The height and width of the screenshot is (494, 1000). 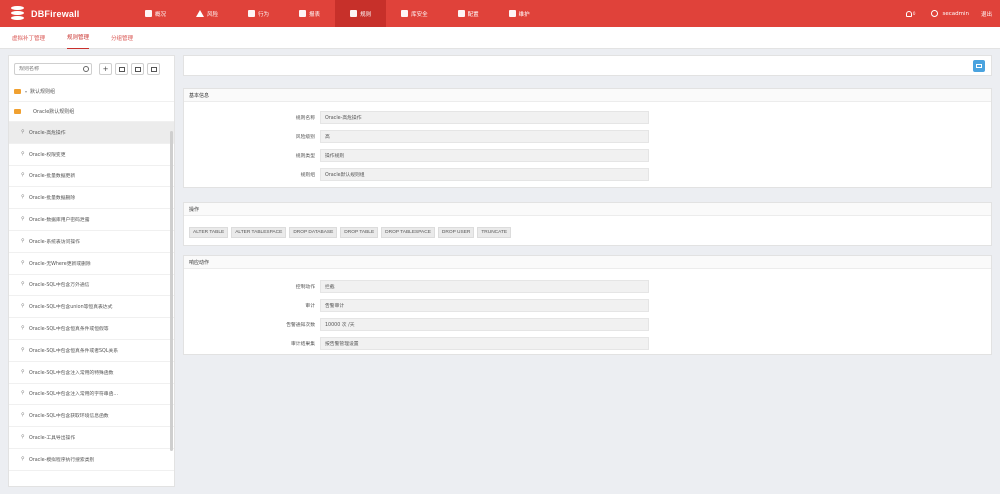 I want to click on wrench-icon, so click(x=461, y=13).